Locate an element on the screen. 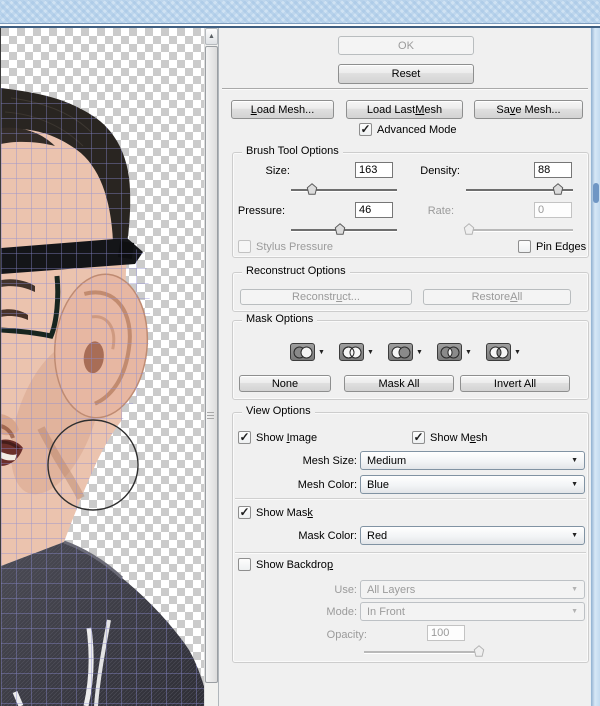  subtract-from-selection-icon is located at coordinates (400, 352).